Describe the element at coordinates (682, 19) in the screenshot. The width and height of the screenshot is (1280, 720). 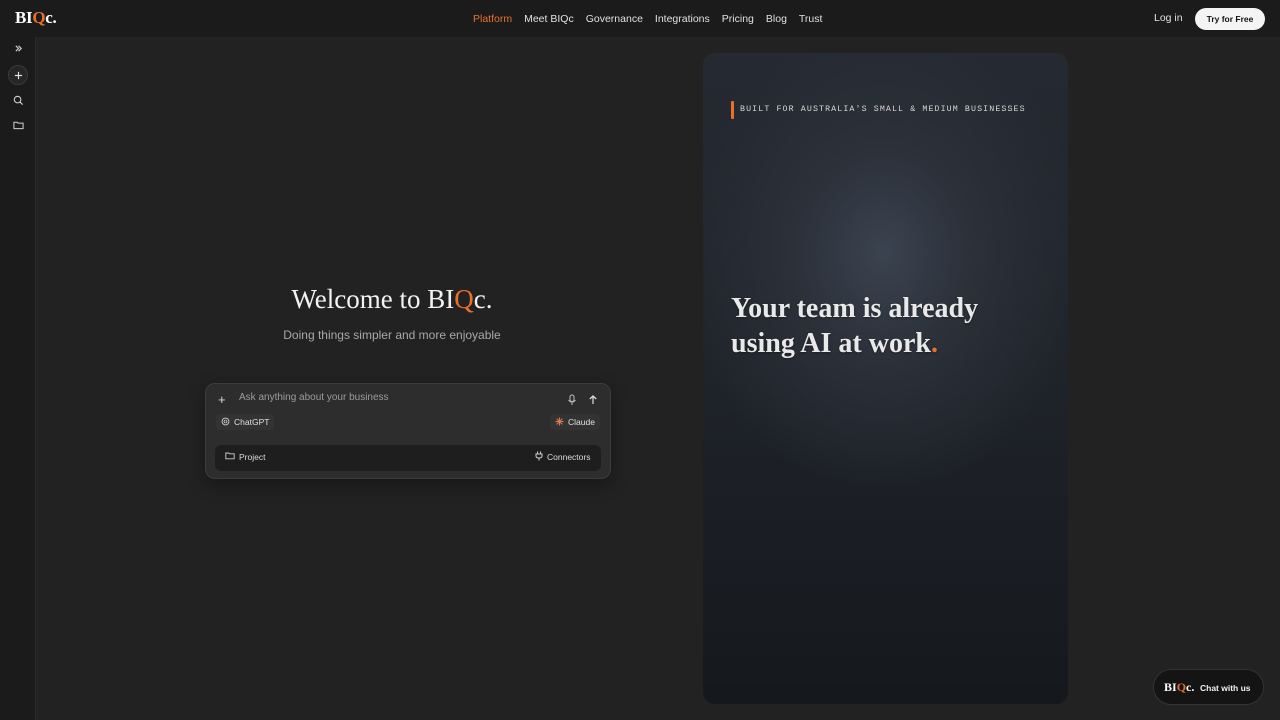
I see `nav-item-integrations: Integrations` at that location.